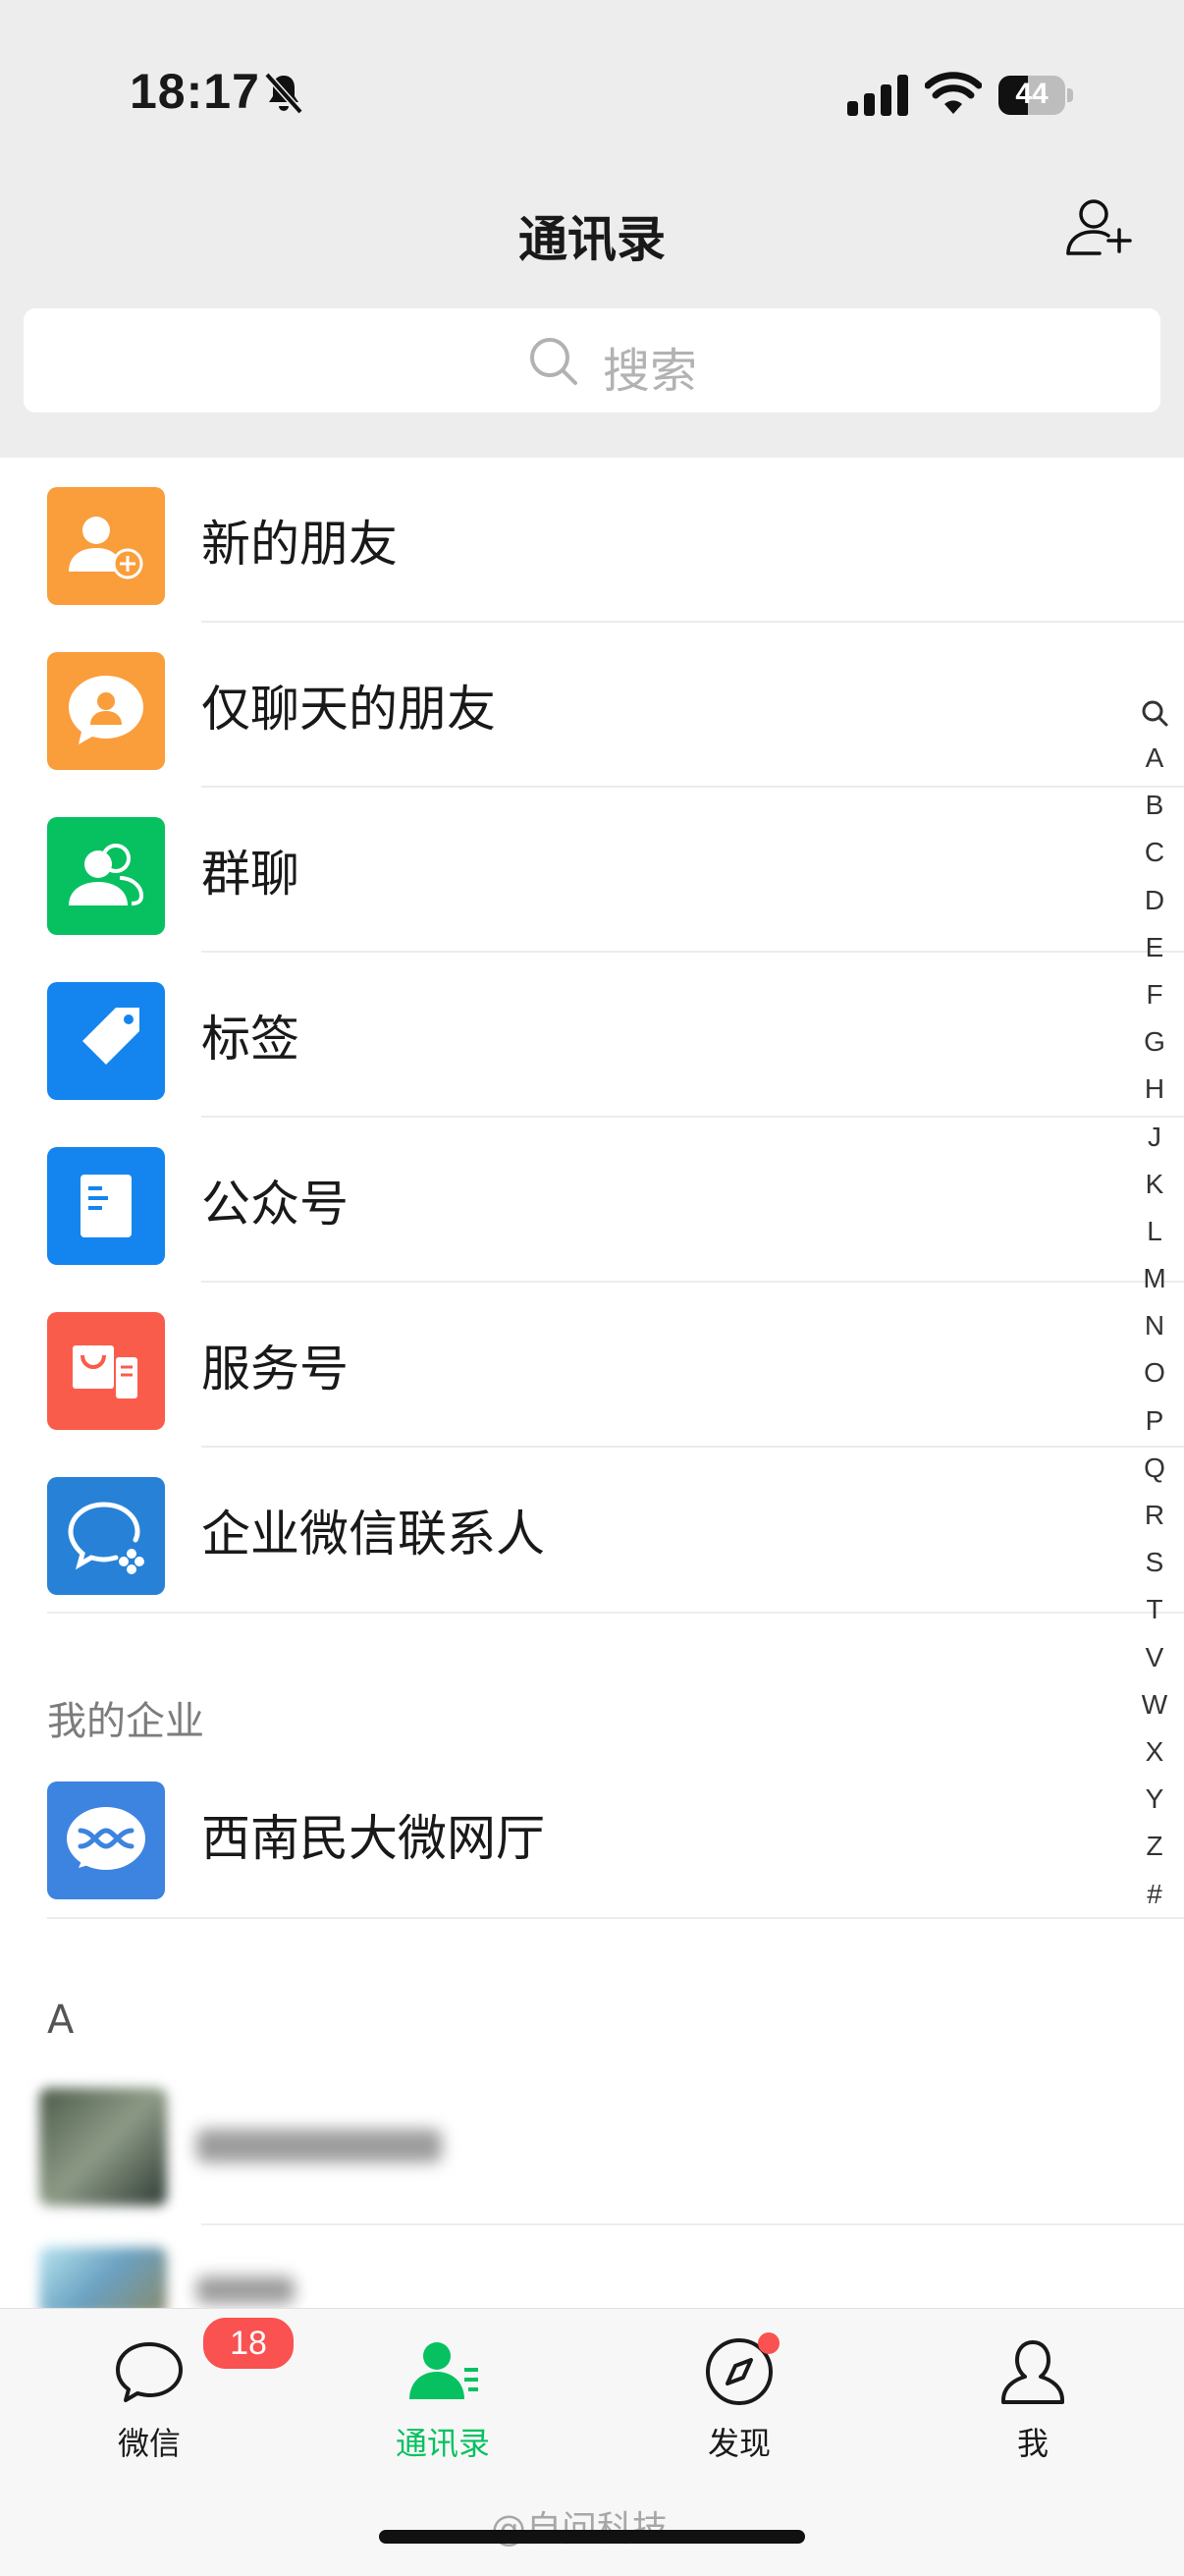 Image resolution: width=1184 pixels, height=2576 pixels. Describe the element at coordinates (592, 1531) in the screenshot. I see `menu-item-wecom-contacts: 企业微信联系人` at that location.